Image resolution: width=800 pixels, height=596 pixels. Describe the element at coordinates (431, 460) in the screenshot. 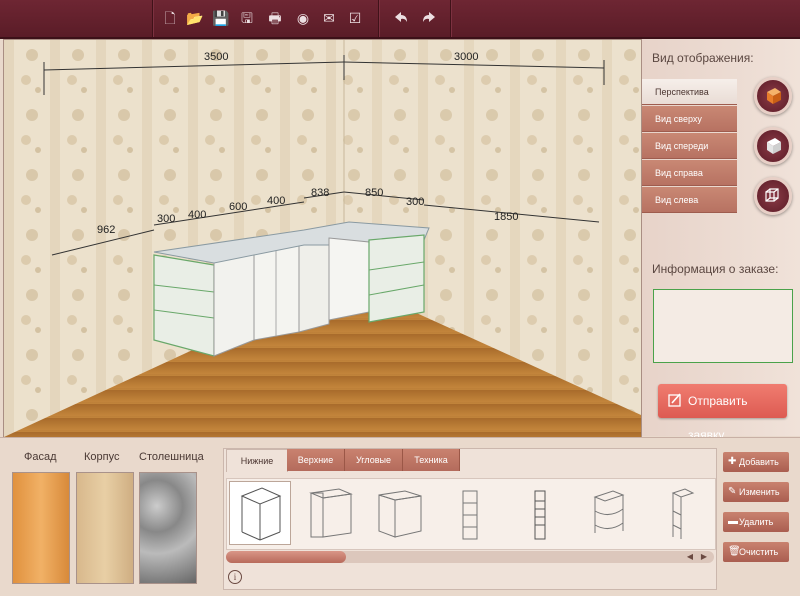

I see `tab-appliances: Техника` at that location.